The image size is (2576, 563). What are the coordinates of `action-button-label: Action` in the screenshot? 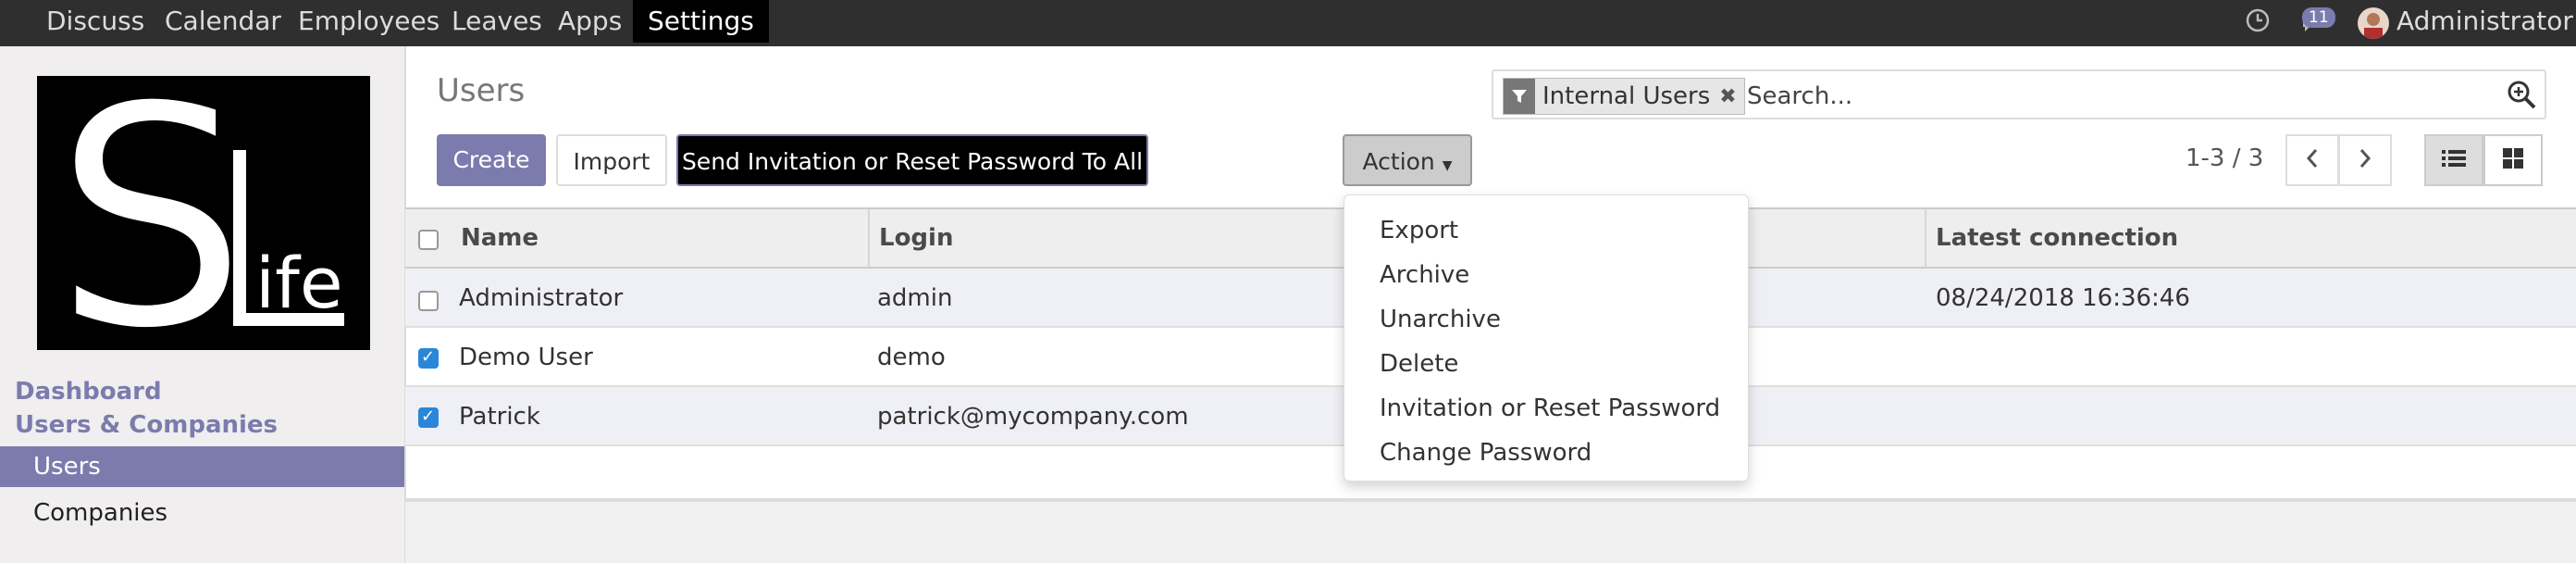 It's located at (1399, 161).